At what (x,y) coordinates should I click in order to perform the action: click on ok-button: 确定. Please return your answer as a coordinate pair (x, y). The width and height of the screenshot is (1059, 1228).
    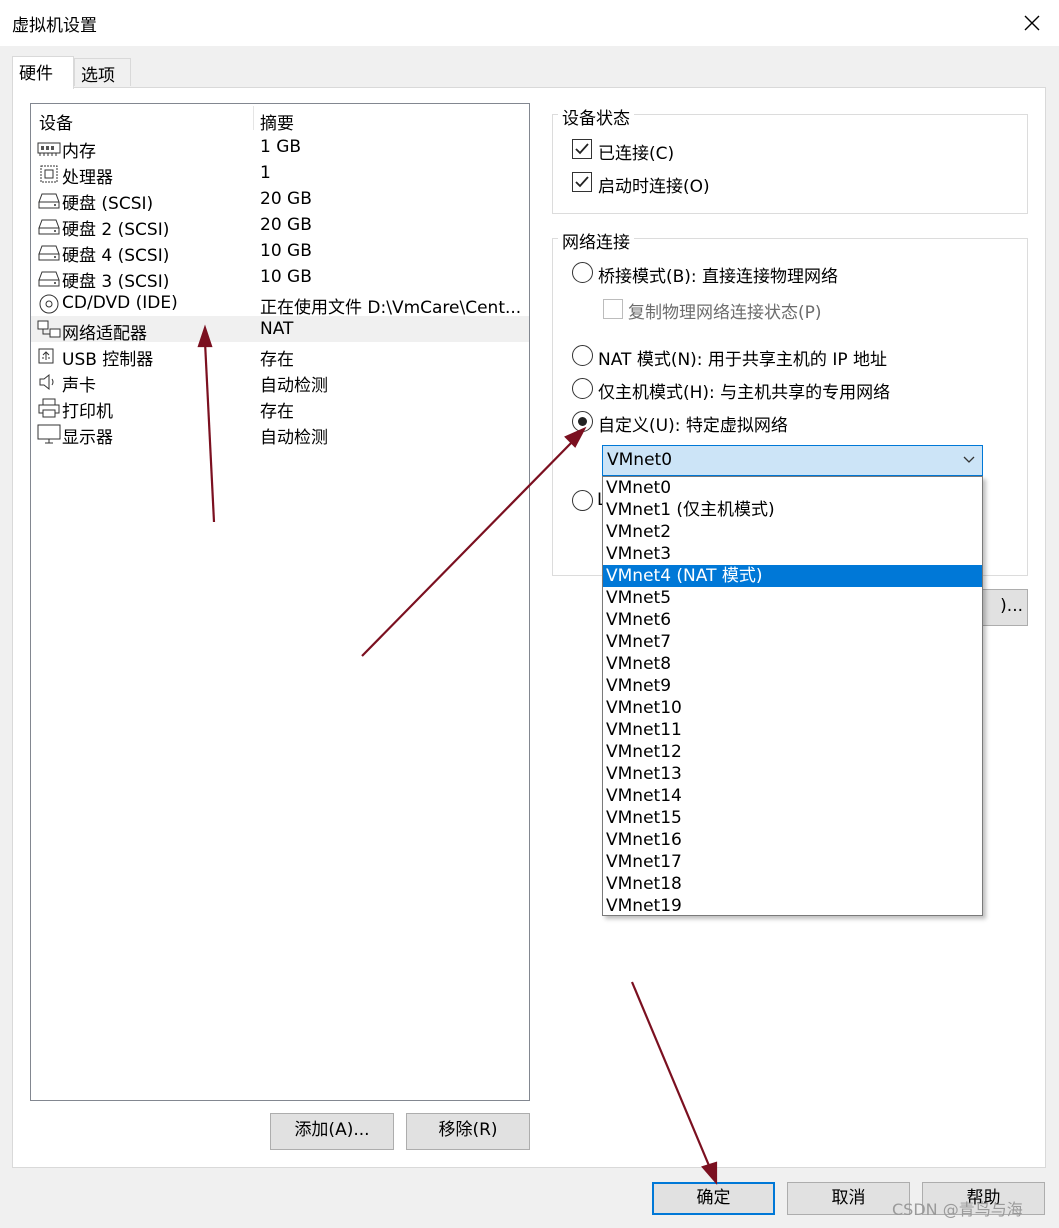
    Looking at the image, I should click on (713, 1198).